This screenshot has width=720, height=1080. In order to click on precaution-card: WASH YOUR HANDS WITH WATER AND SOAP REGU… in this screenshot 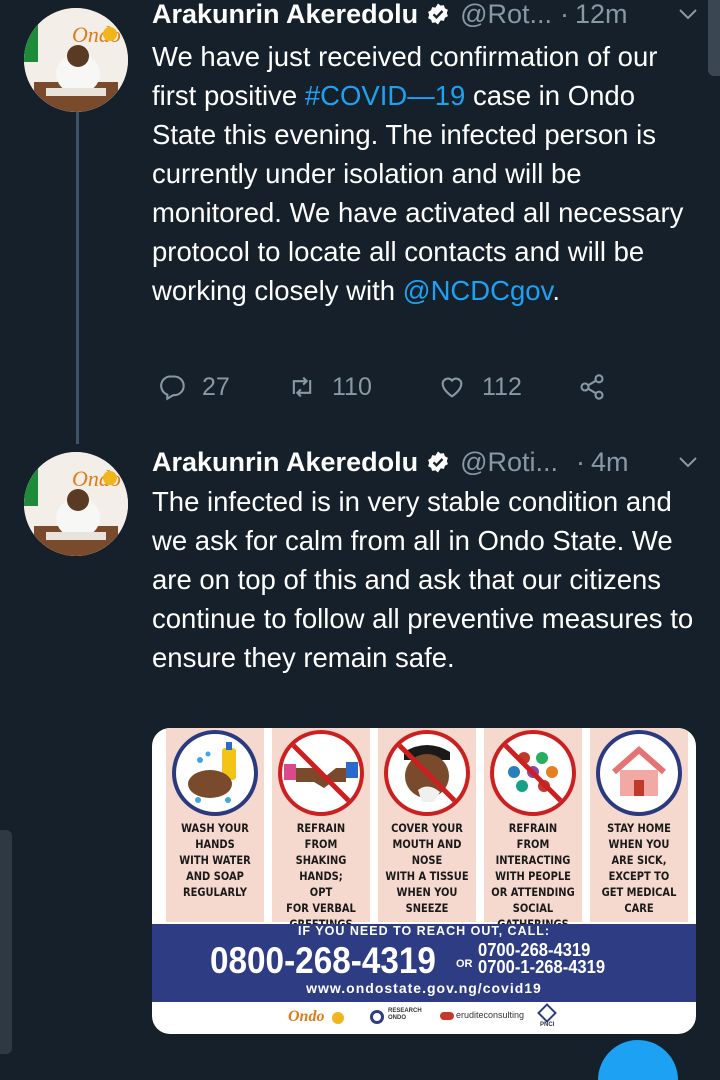, I will do `click(215, 825)`.